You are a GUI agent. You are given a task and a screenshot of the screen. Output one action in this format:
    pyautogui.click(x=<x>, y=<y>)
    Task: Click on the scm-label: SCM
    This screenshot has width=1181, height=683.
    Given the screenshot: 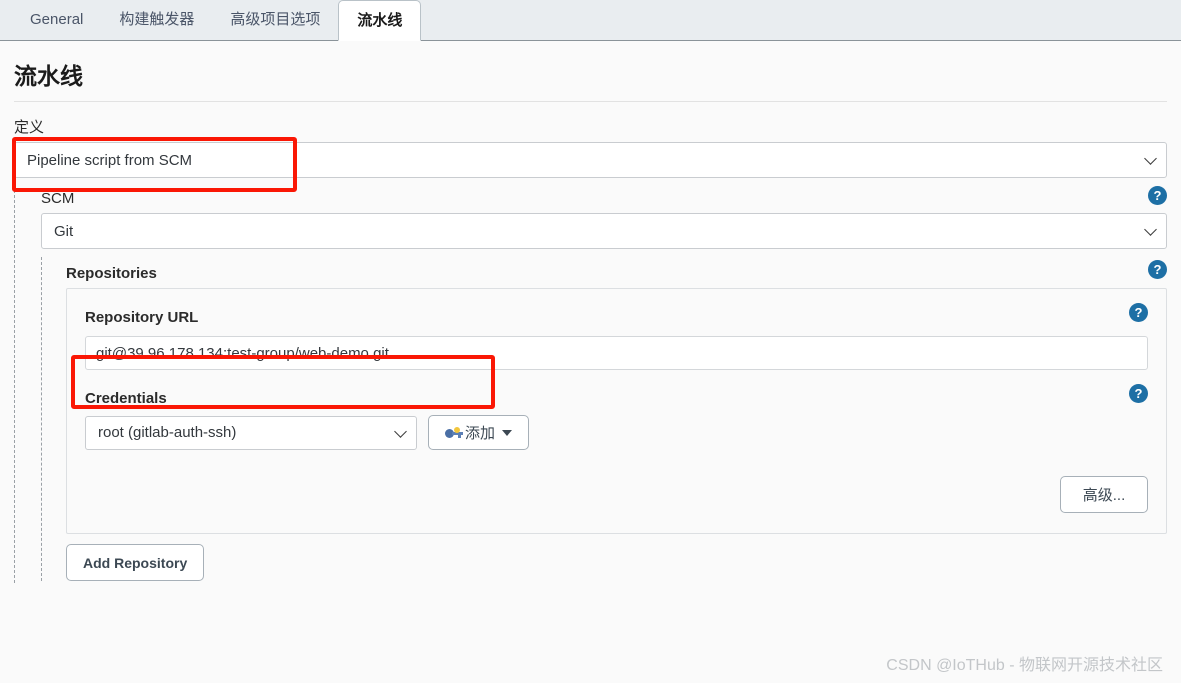 What is the action you would take?
    pyautogui.click(x=58, y=198)
    